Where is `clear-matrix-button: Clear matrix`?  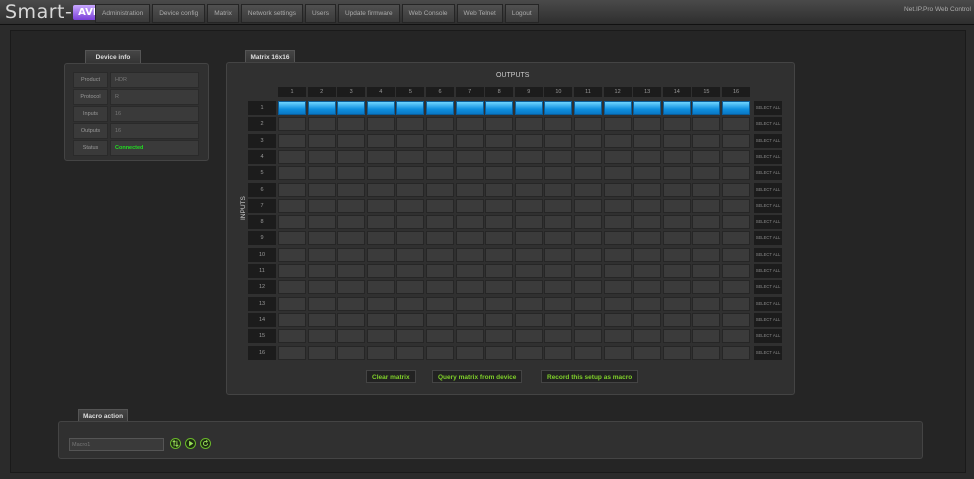
clear-matrix-button: Clear matrix is located at coordinates (391, 376).